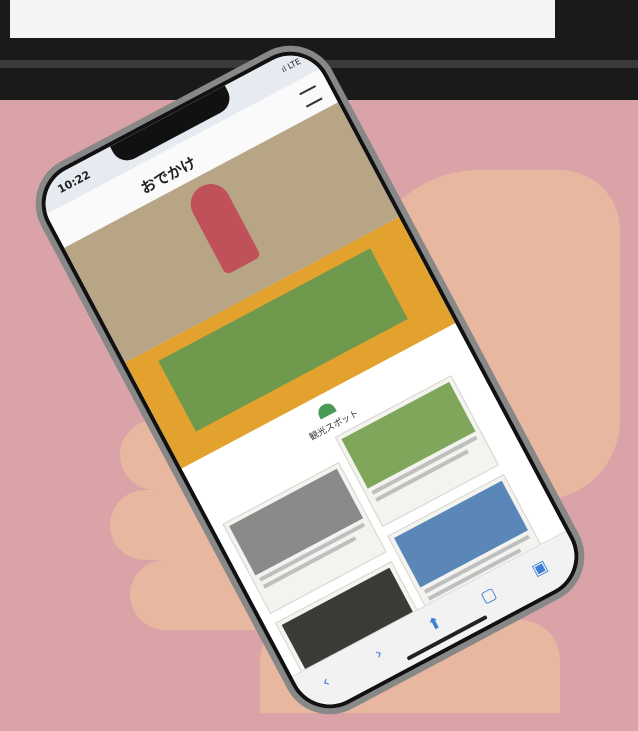 The height and width of the screenshot is (731, 638). Describe the element at coordinates (488, 595) in the screenshot. I see `bookmarks-icon: ▢` at that location.